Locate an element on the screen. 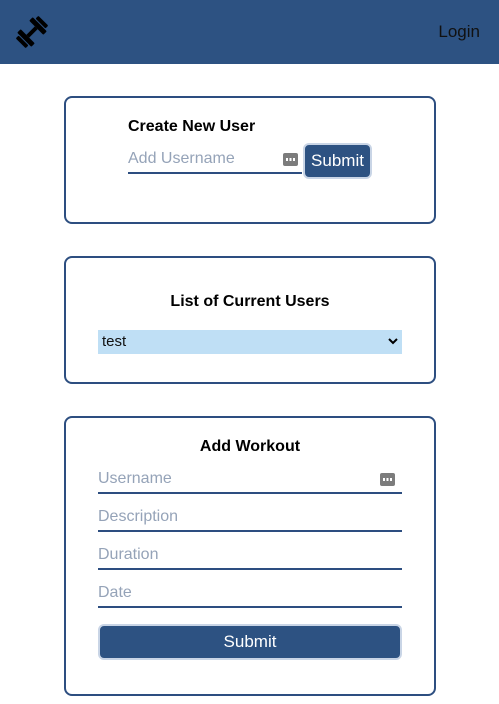 The height and width of the screenshot is (704, 499). duration-input is located at coordinates (250, 556).